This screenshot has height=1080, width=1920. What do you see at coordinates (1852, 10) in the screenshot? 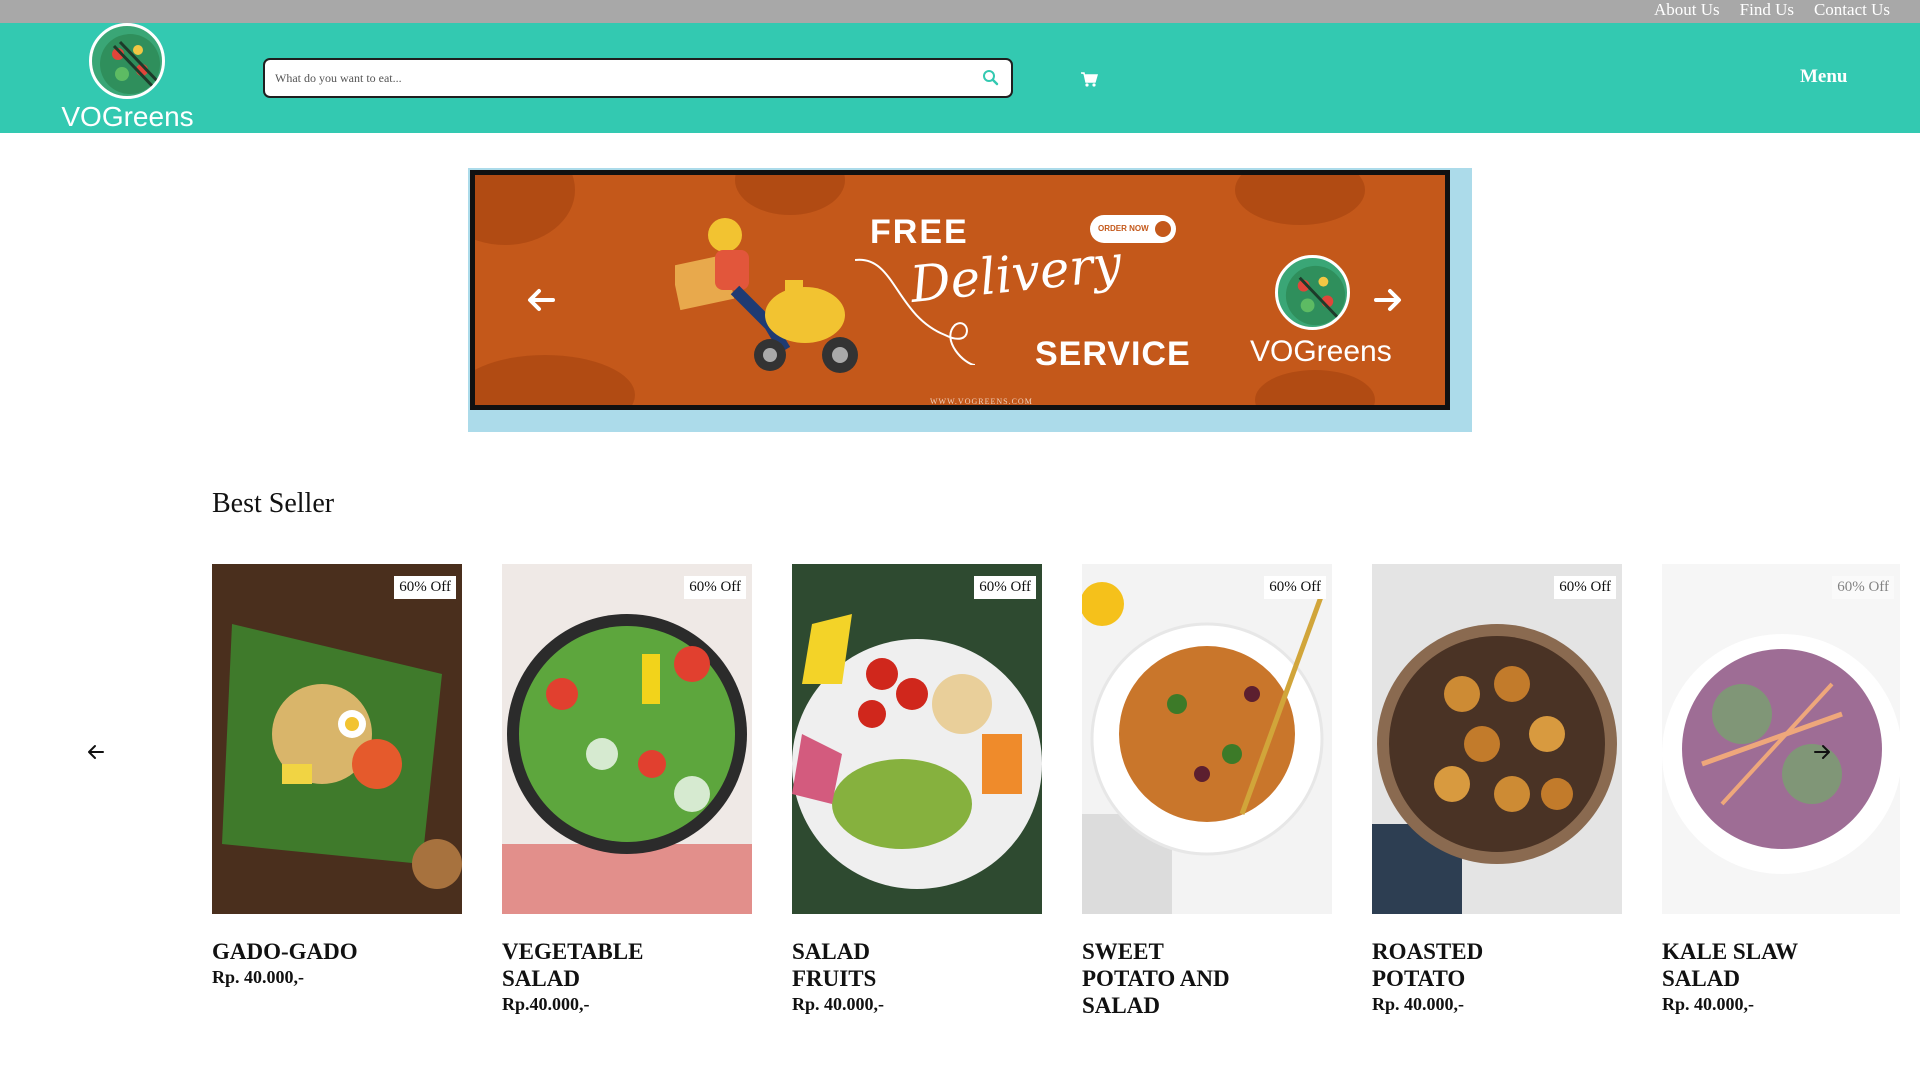
I see `contact-us-link: Contact Us` at bounding box center [1852, 10].